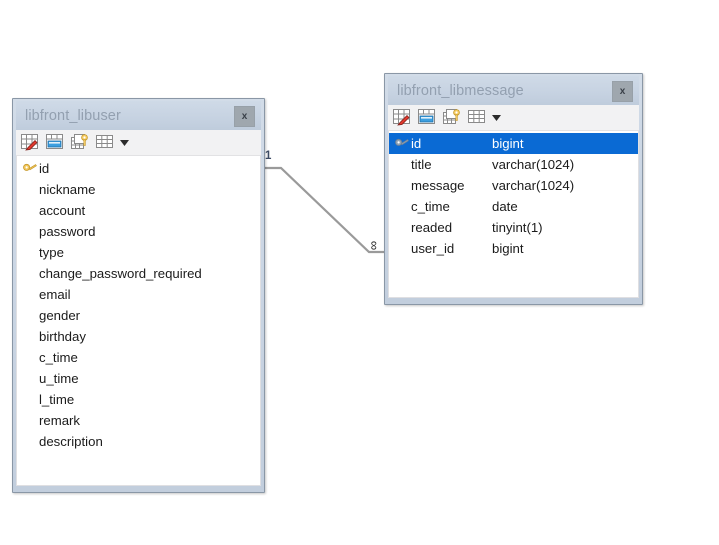 This screenshot has height=545, width=719. Describe the element at coordinates (73, 115) in the screenshot. I see `entity-title-label: libfront_libuser` at that location.